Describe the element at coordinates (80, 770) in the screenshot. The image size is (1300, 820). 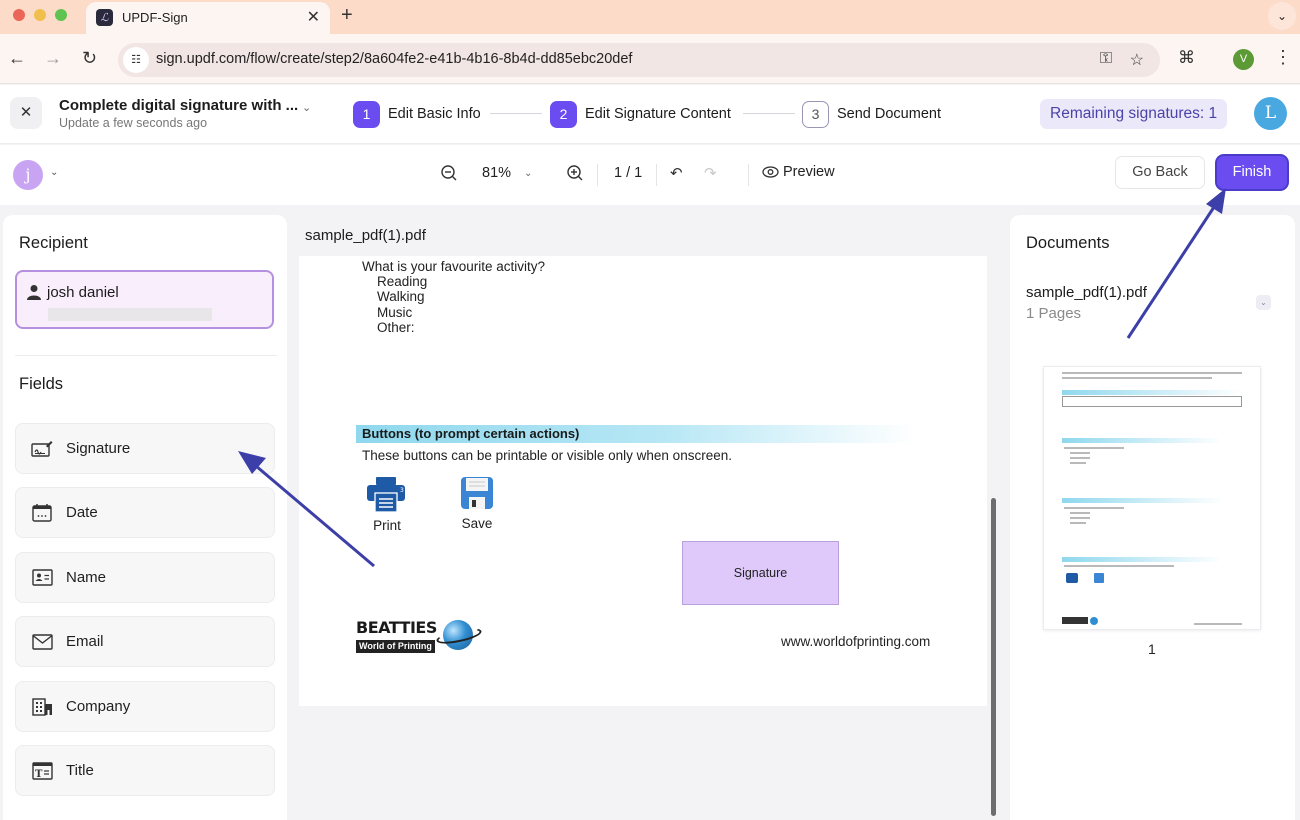
I see `field-label: Title` at that location.